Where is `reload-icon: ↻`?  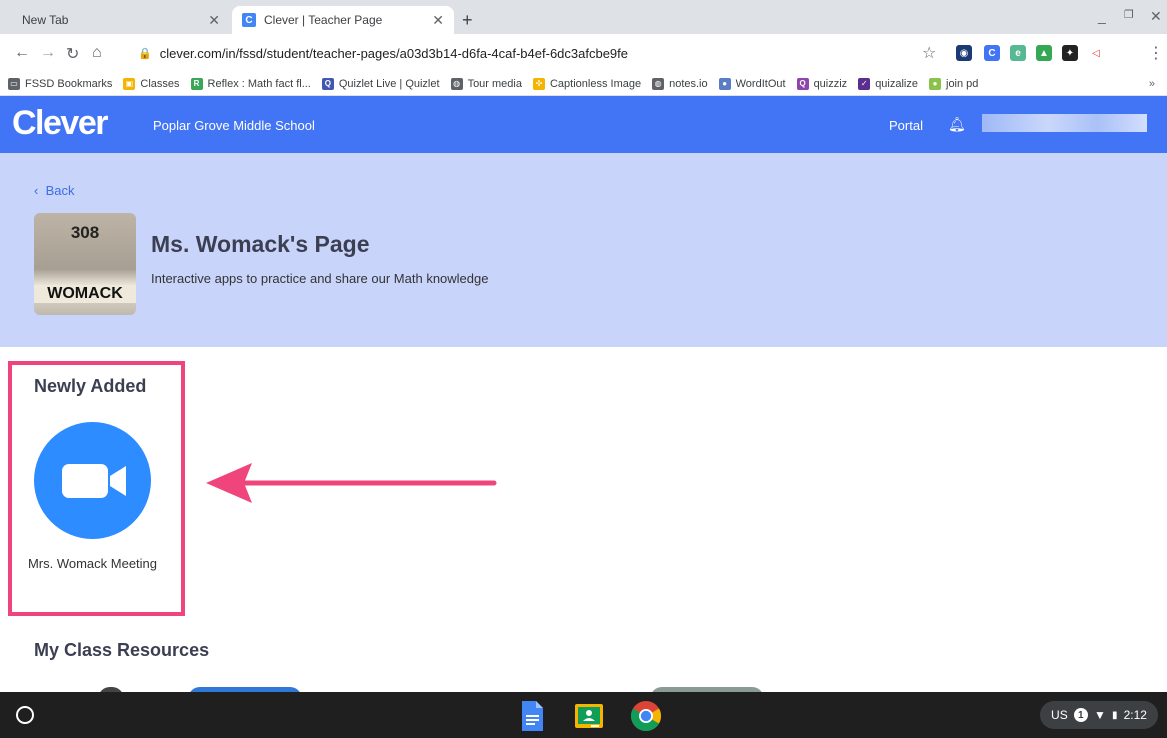
reload-icon: ↻ is located at coordinates (72, 54).